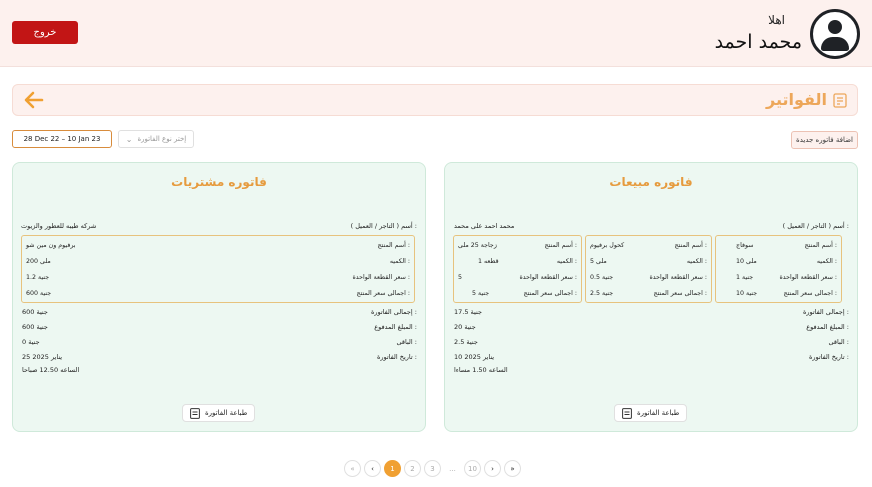 Image resolution: width=872 pixels, height=487 pixels. What do you see at coordinates (758, 42) in the screenshot?
I see `user-name: محمد احمد` at bounding box center [758, 42].